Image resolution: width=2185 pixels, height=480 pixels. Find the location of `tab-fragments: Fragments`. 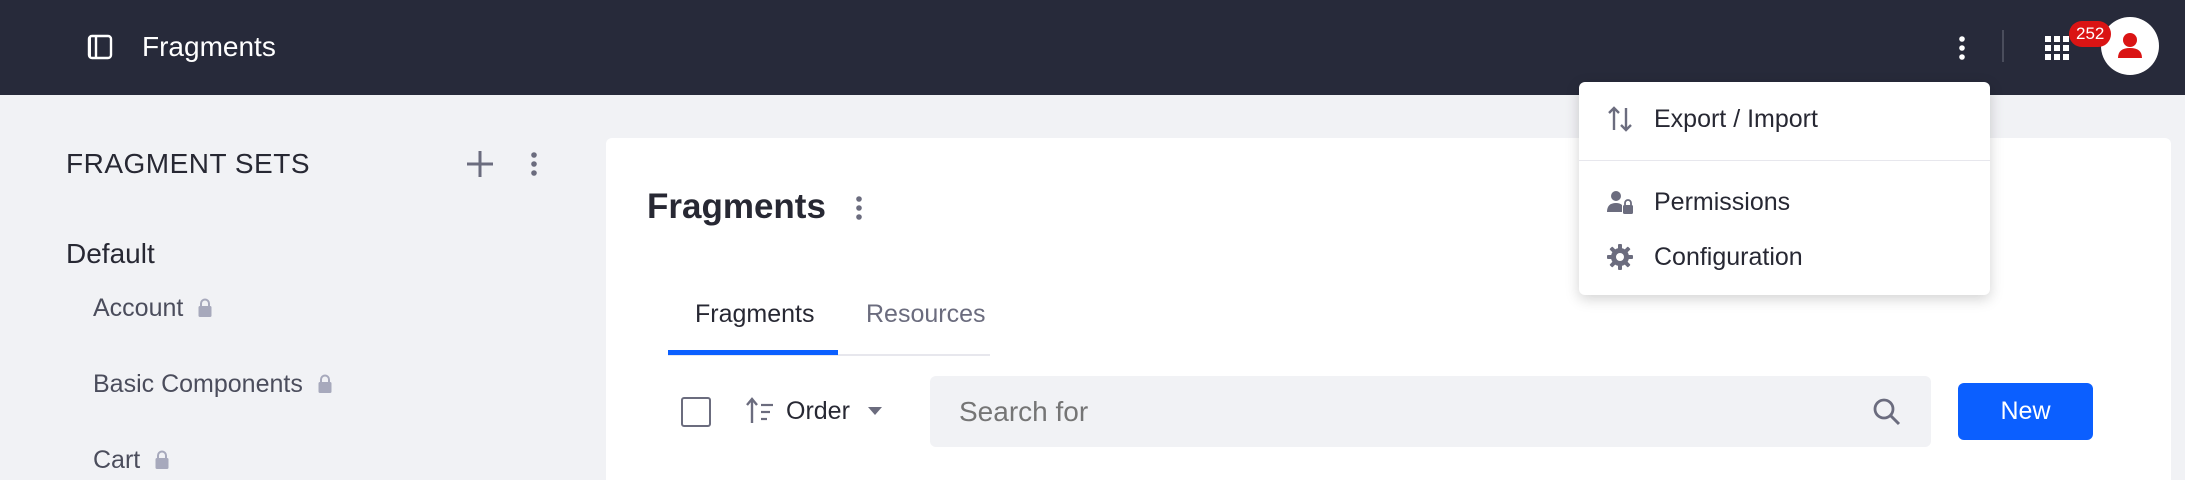

tab-fragments: Fragments is located at coordinates (754, 314).